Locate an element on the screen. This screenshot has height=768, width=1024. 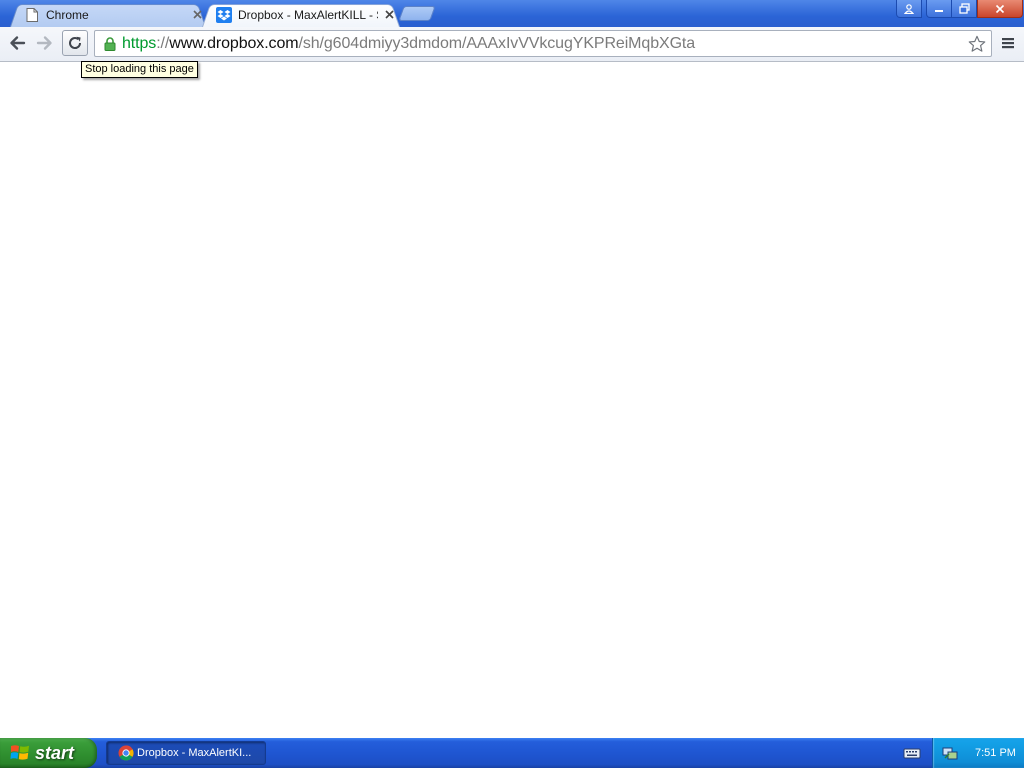
dropbox-icon is located at coordinates (224, 14).